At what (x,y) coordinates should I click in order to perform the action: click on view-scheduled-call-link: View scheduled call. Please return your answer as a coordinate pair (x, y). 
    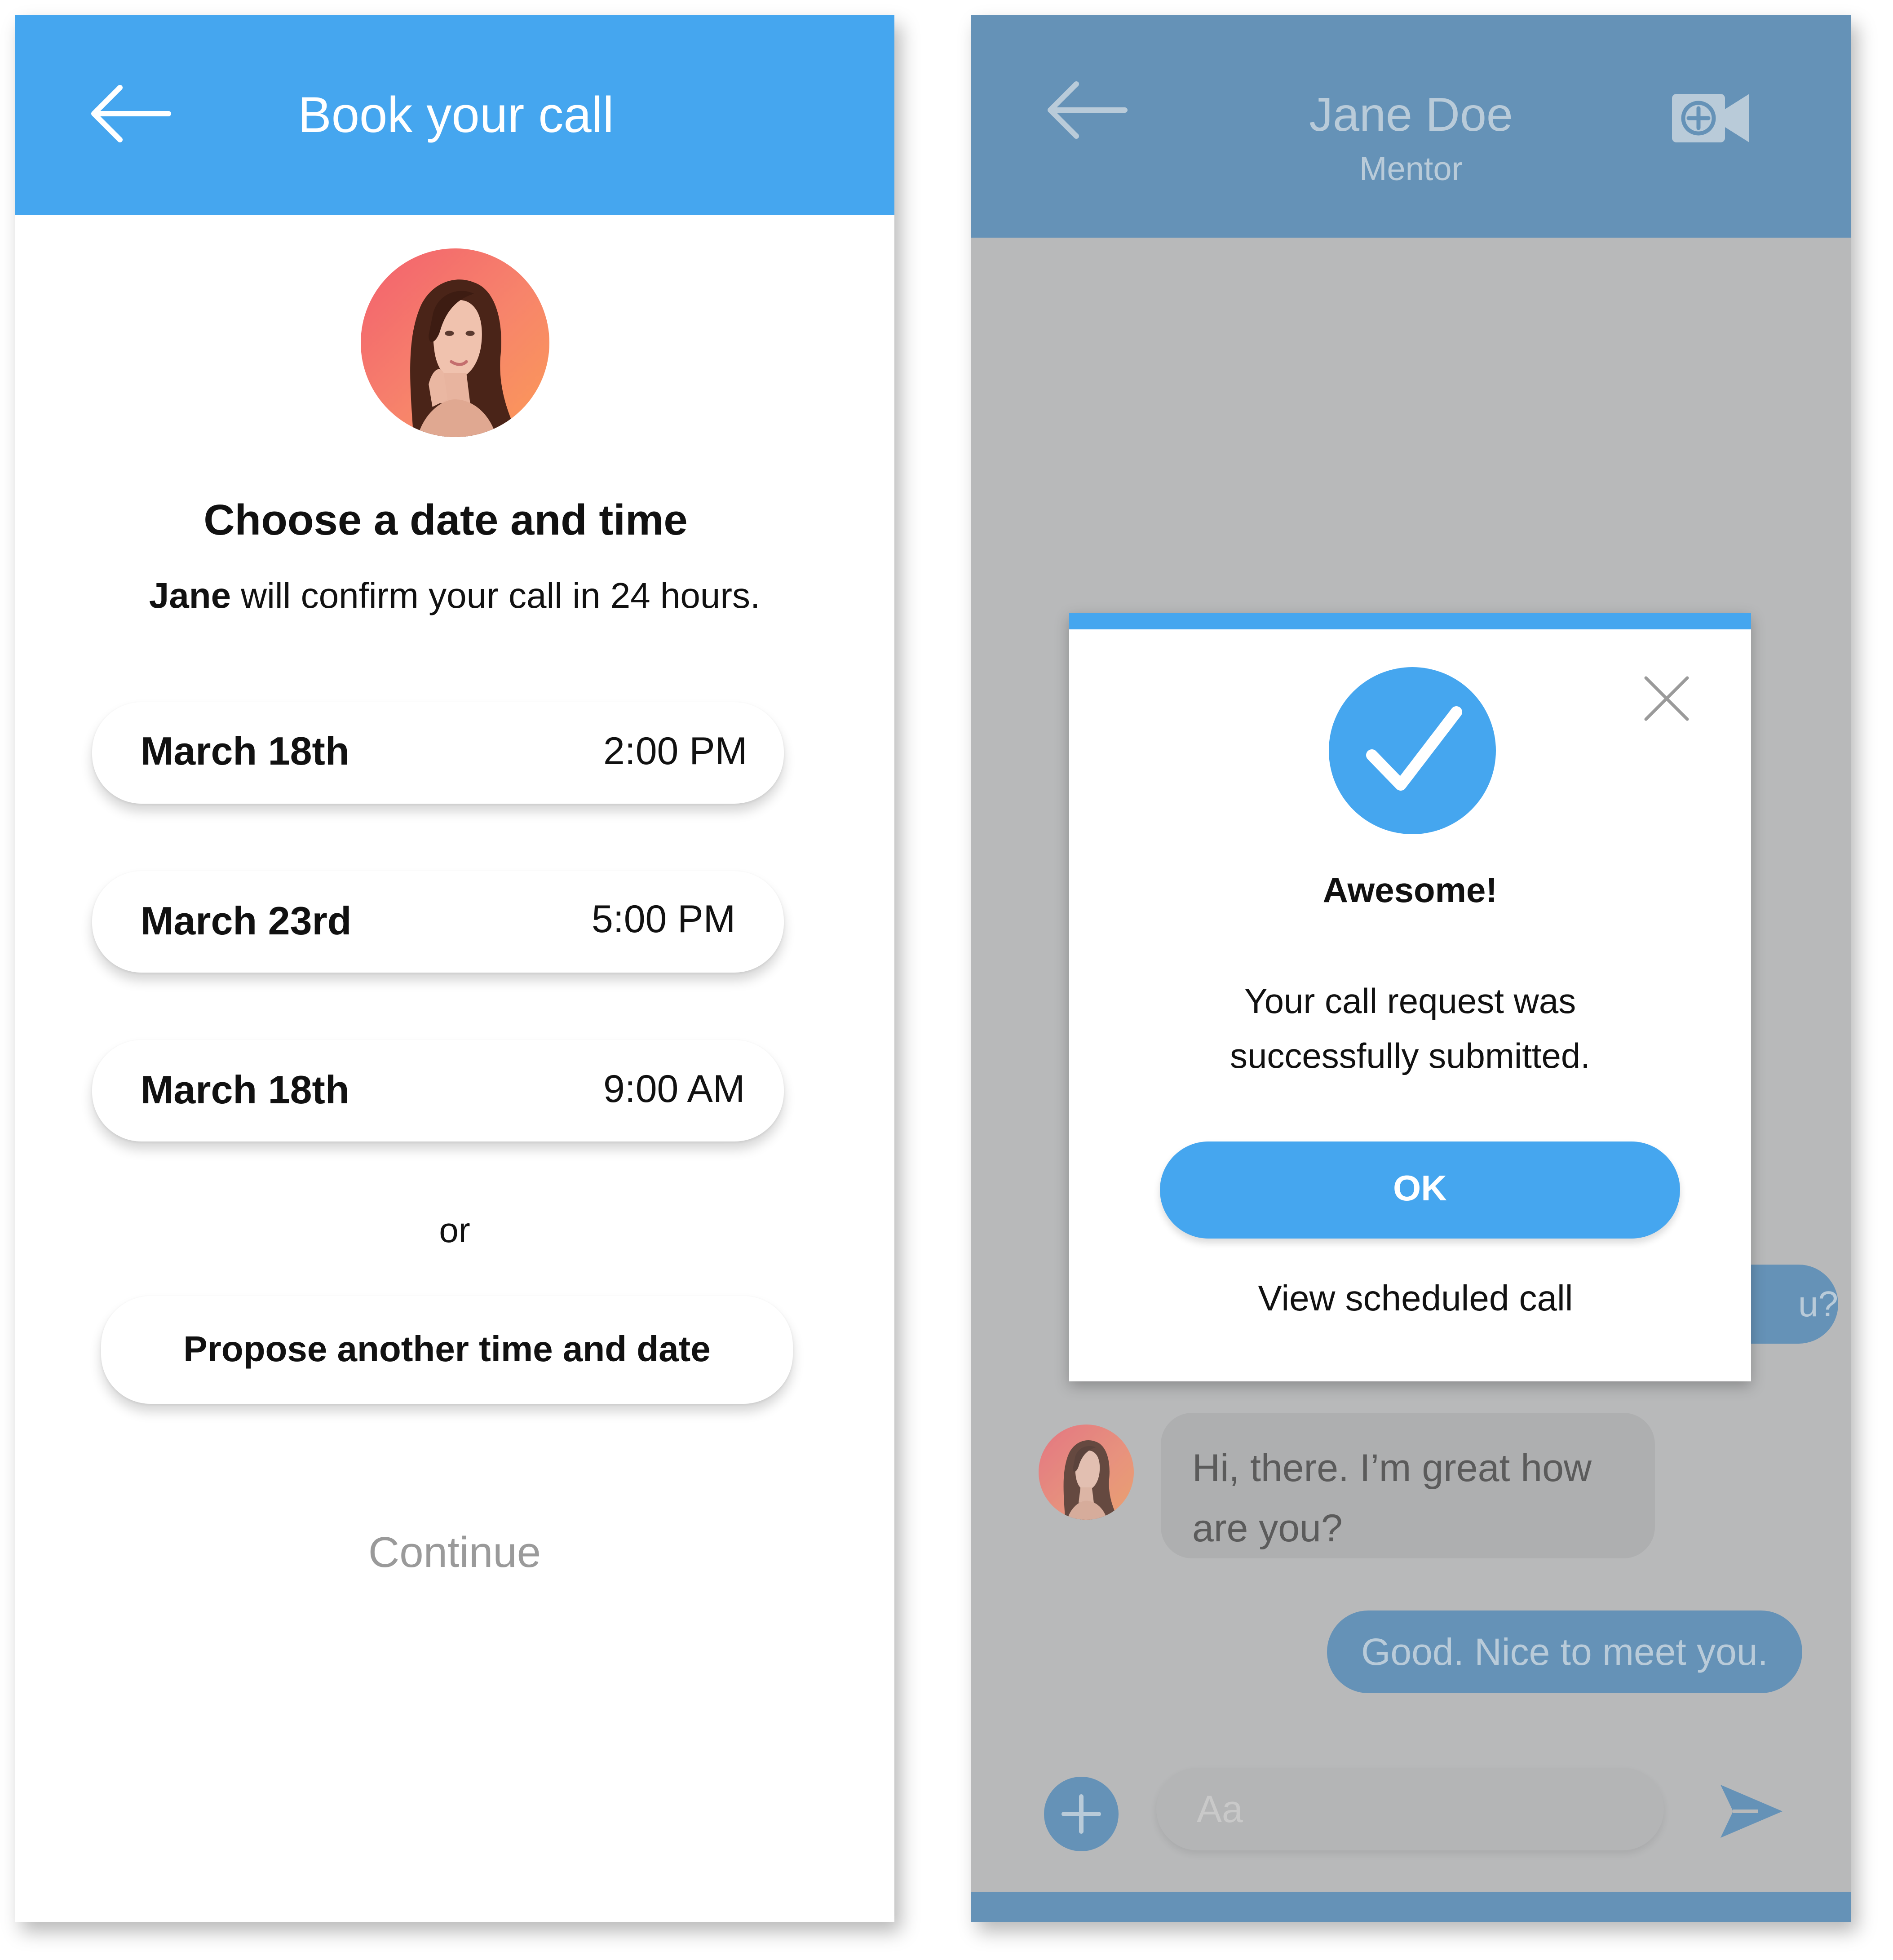
    Looking at the image, I should click on (1410, 1298).